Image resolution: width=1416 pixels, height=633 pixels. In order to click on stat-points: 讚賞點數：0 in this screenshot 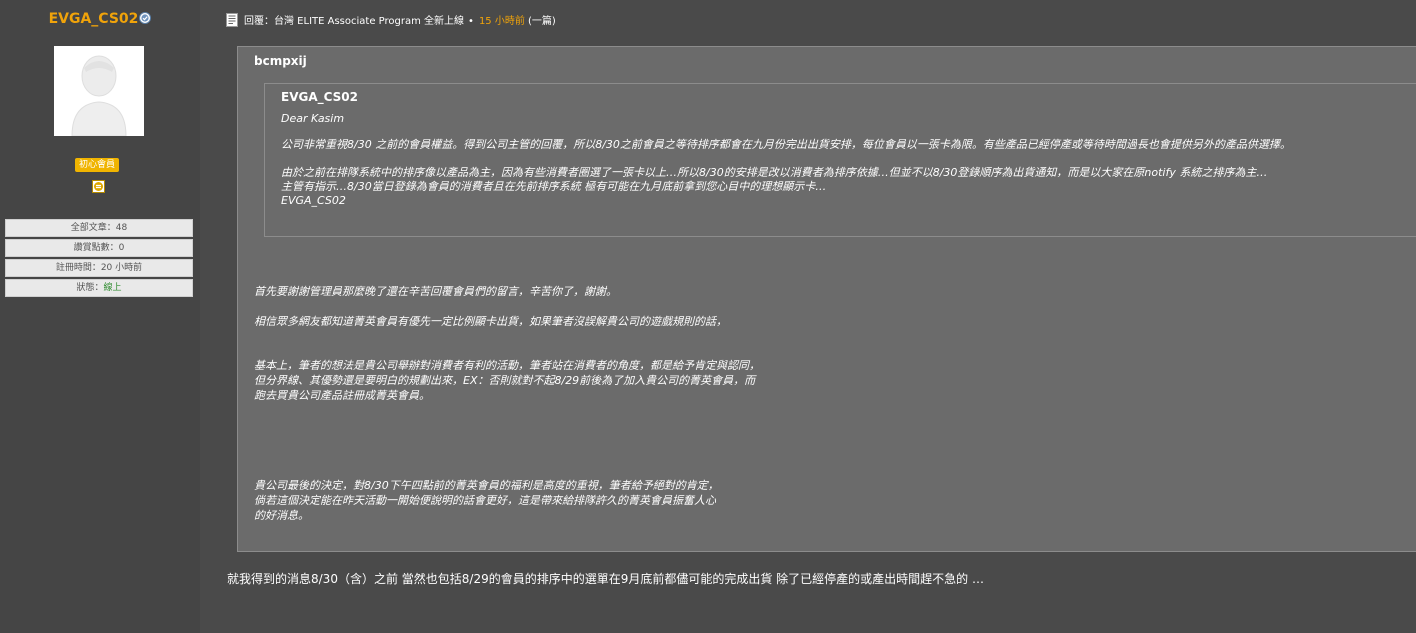, I will do `click(99, 248)`.